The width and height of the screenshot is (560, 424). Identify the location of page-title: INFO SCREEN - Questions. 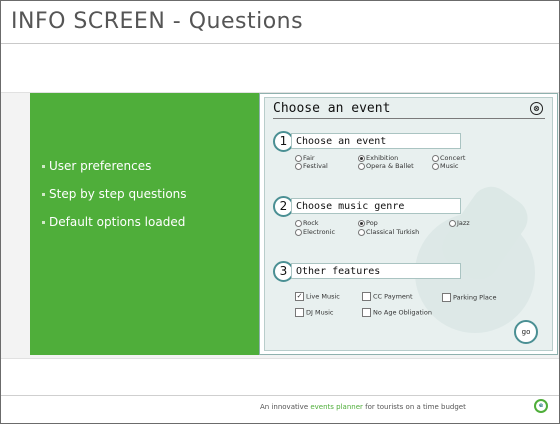
(157, 21).